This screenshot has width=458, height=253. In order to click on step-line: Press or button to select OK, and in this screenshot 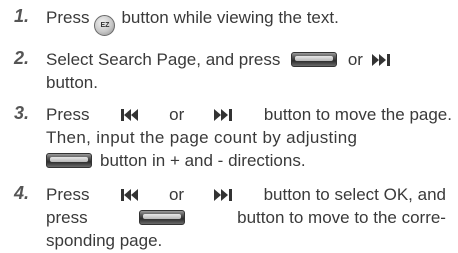, I will do `click(246, 194)`.